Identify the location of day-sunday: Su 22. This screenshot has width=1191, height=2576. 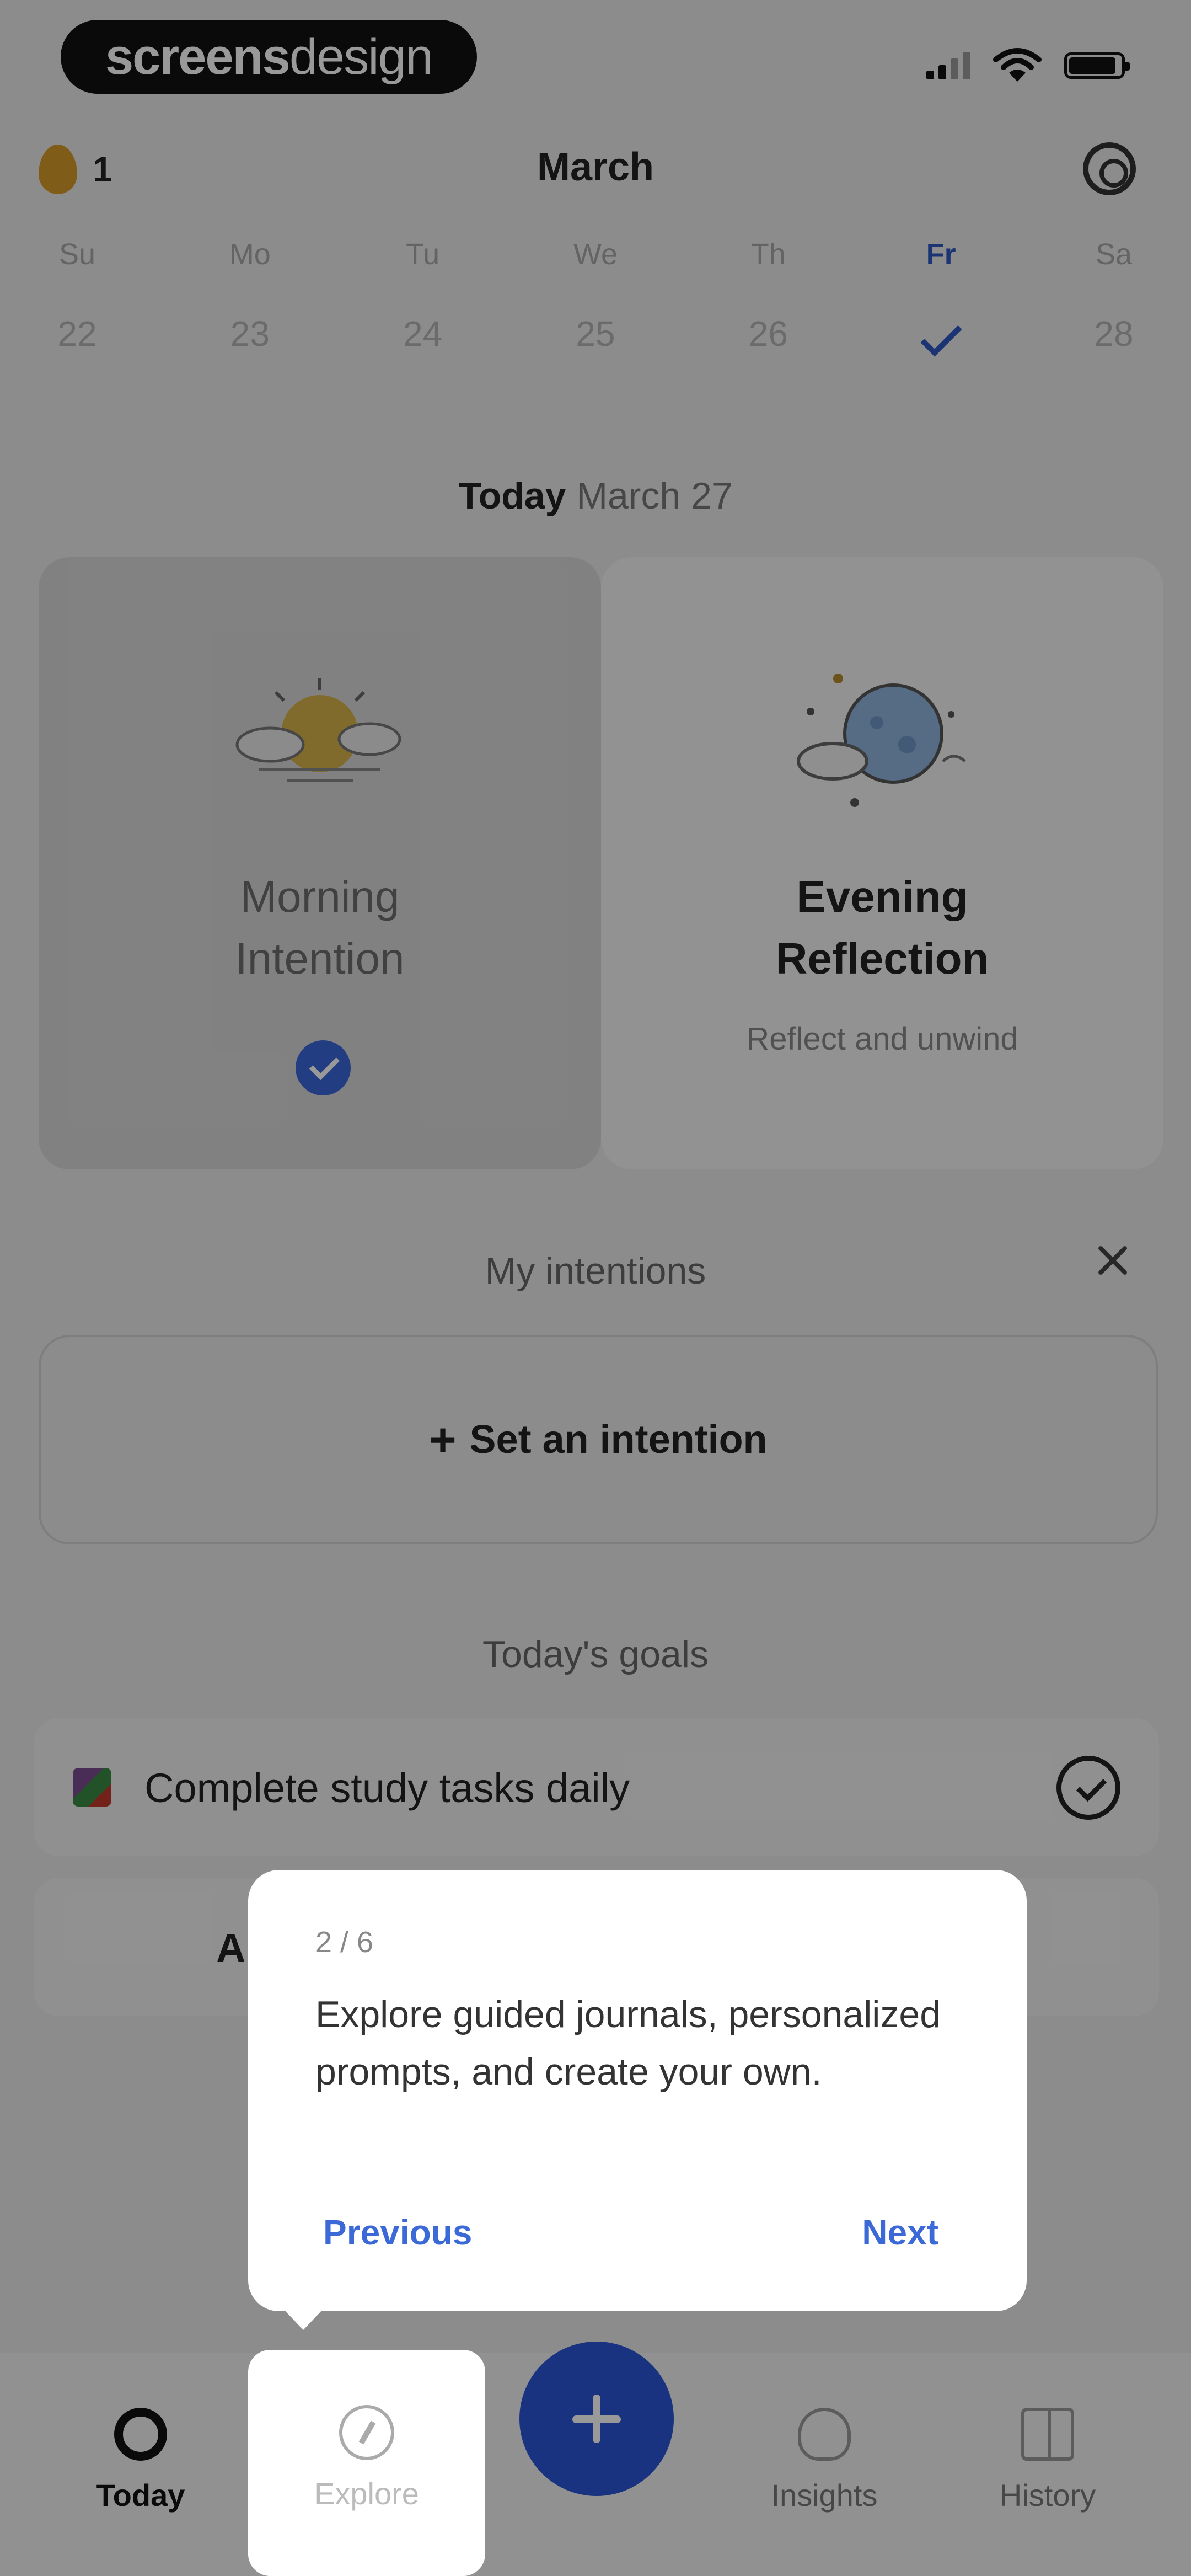
(77, 295).